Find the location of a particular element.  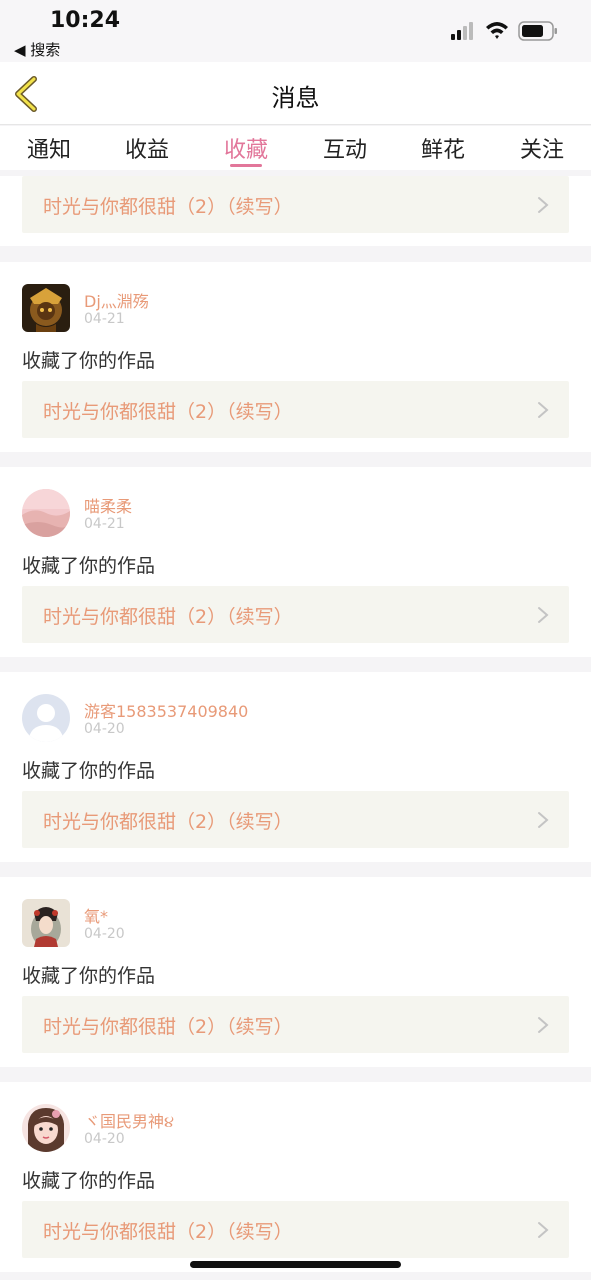

pink-sky-avatar-icon is located at coordinates (46, 513).